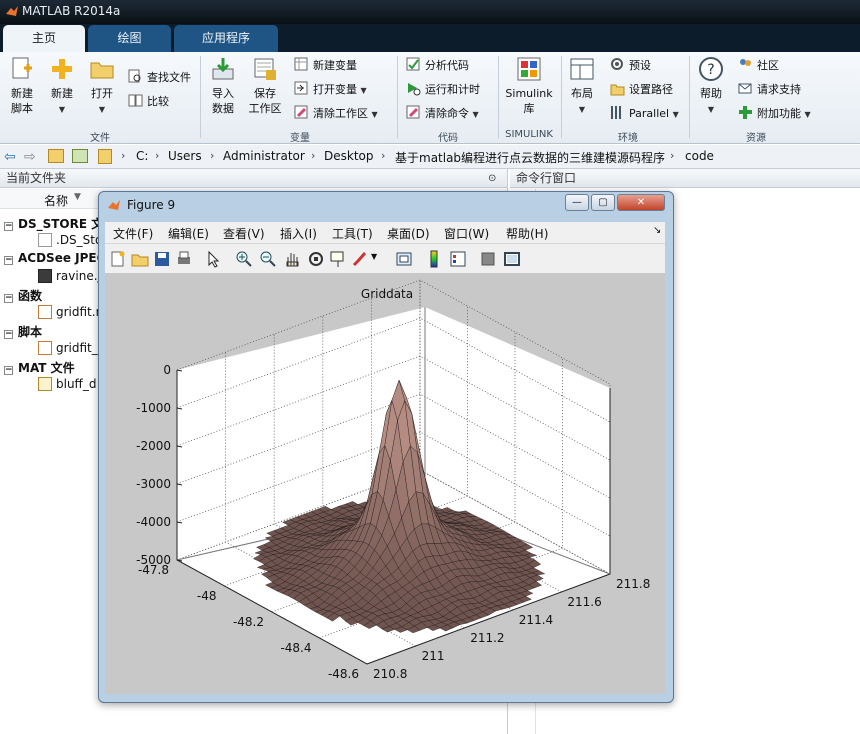  Describe the element at coordinates (30, 157) in the screenshot. I see `forward-arrow-icon: ⇨` at that location.